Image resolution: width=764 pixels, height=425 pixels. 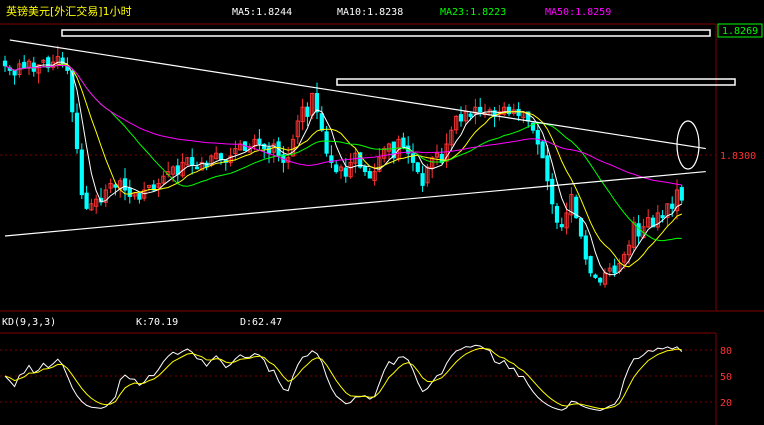 I want to click on kd-lines, so click(x=343, y=378).